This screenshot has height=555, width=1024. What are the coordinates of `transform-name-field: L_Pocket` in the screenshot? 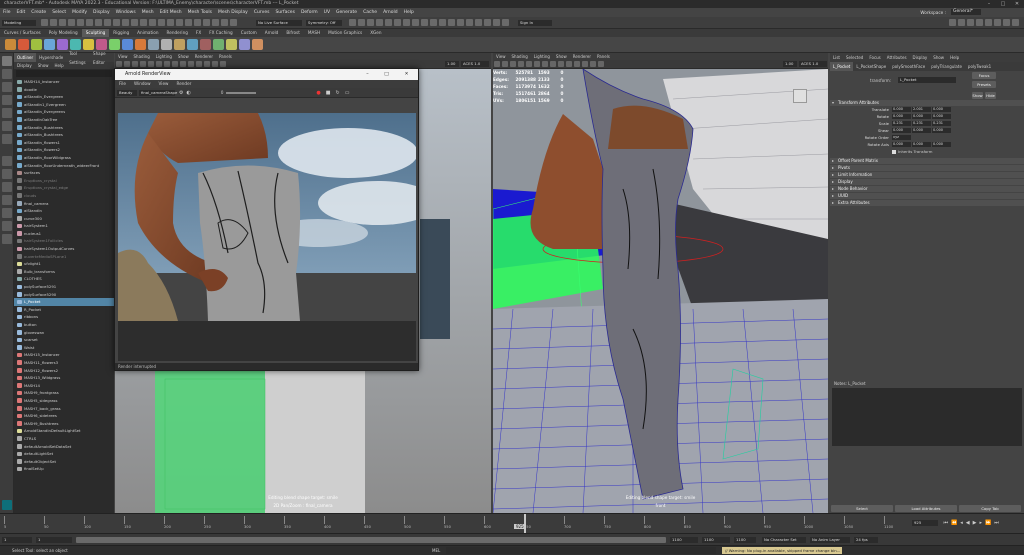 It's located at (927, 80).